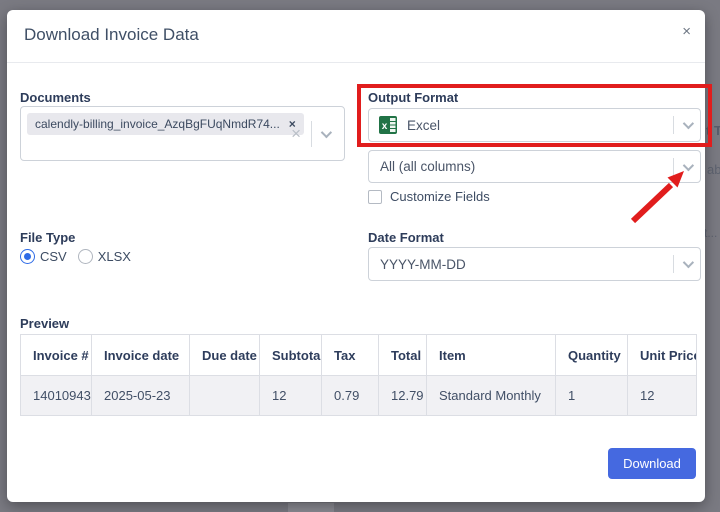 The width and height of the screenshot is (720, 512). I want to click on file-type-options: CSV XLSX, so click(81, 256).